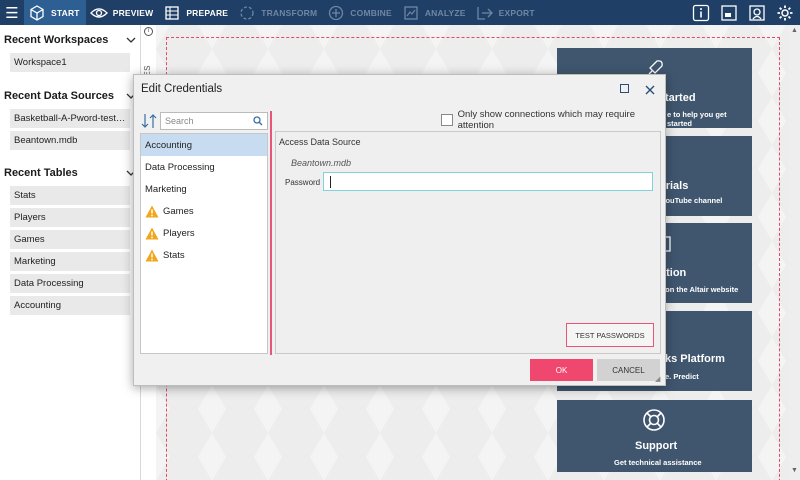  Describe the element at coordinates (654, 436) in the screenshot. I see `card-support: Support Get technical assistance` at that location.